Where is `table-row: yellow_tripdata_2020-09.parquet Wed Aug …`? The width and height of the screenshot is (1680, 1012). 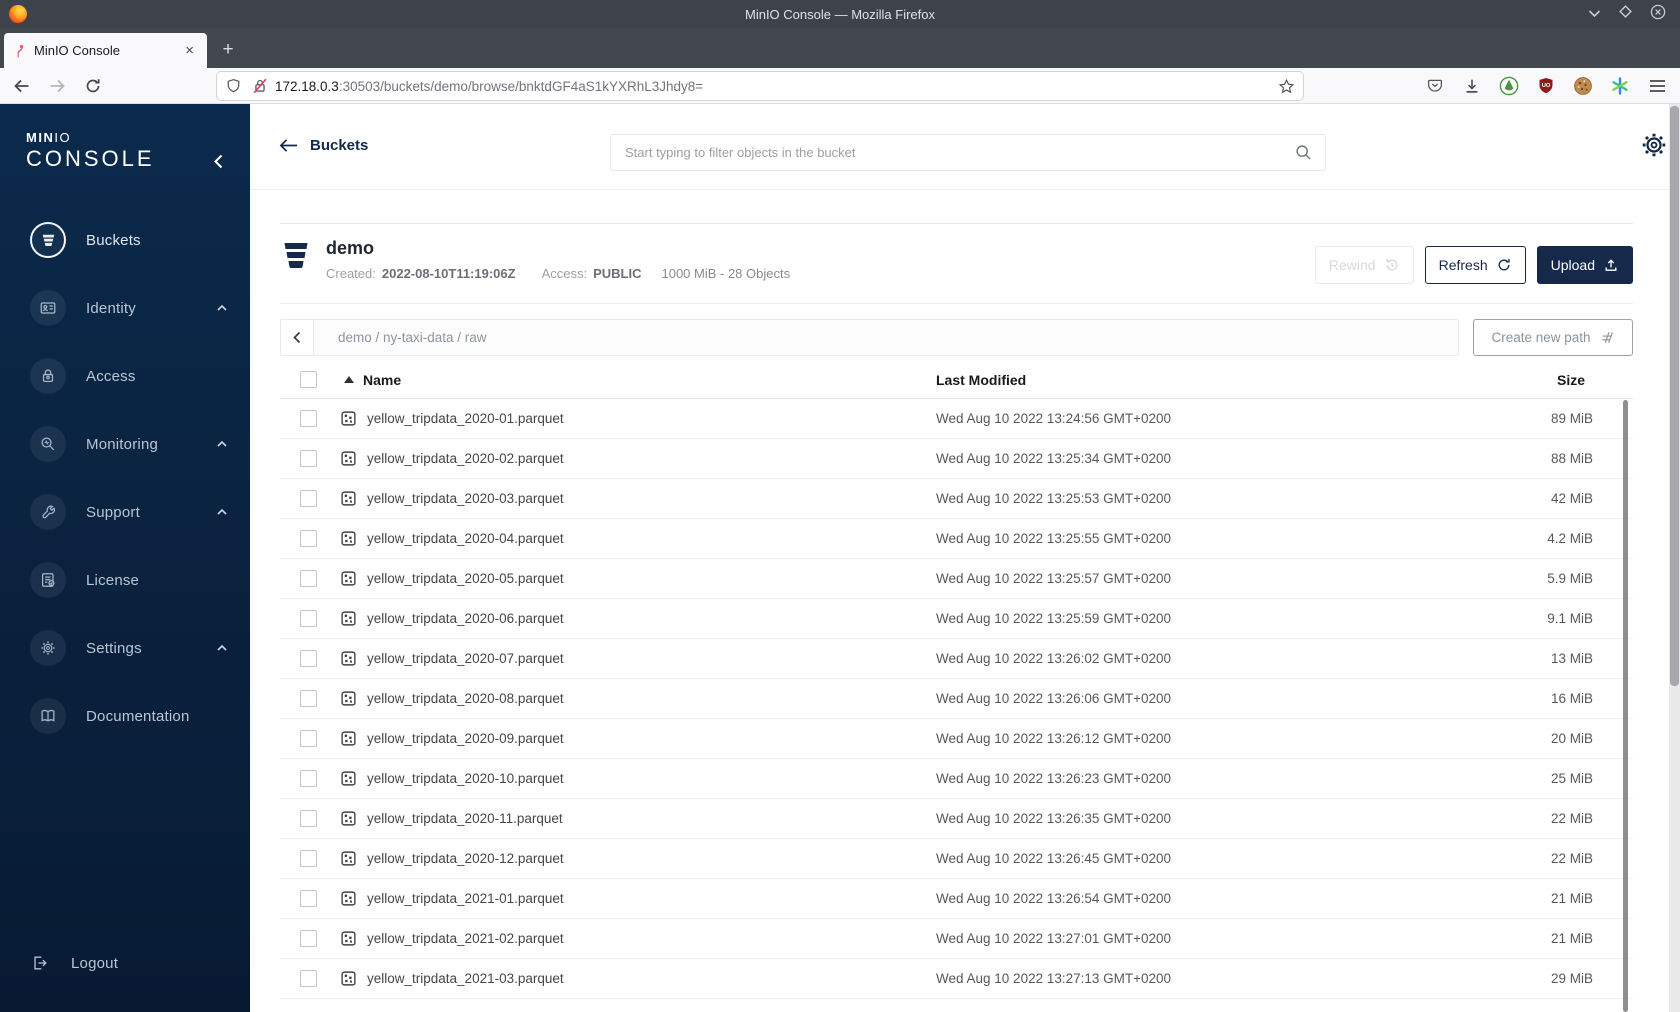
table-row: yellow_tripdata_2020-09.parquet Wed Aug … is located at coordinates (956, 739).